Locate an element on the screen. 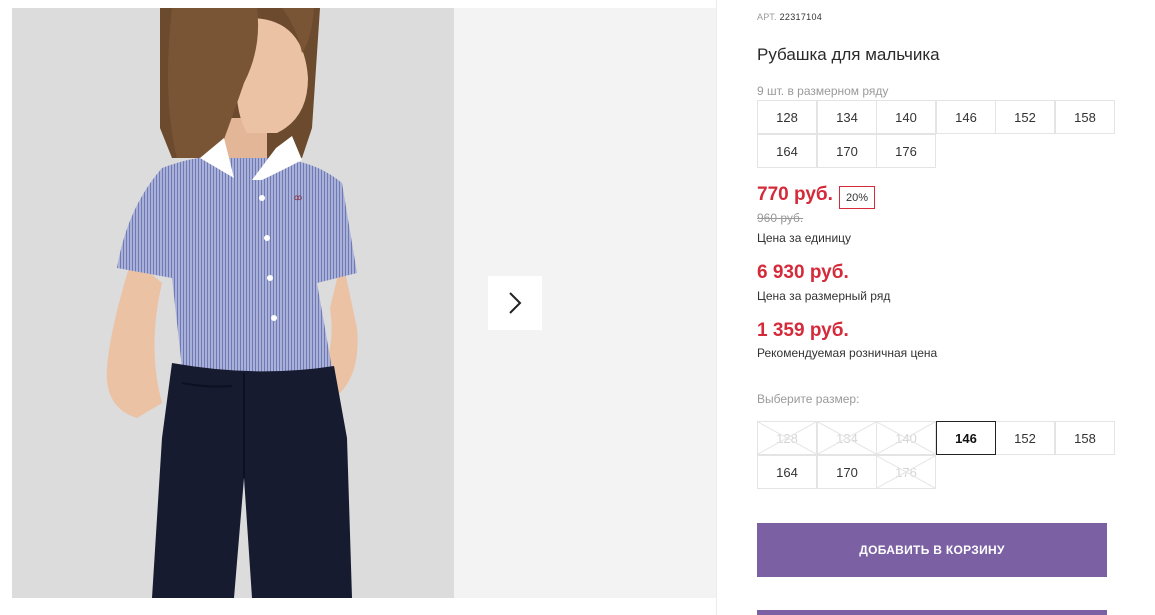  pack-size-128: 128 is located at coordinates (787, 117).